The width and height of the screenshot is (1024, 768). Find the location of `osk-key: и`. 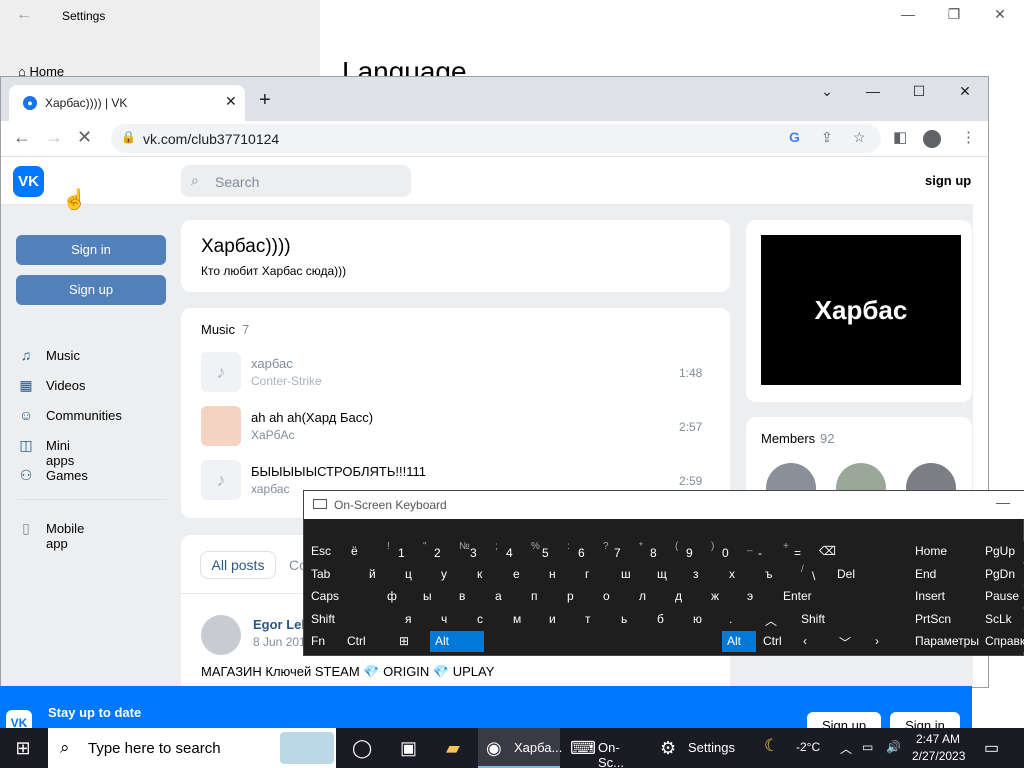

osk-key: и is located at coordinates (561, 619).